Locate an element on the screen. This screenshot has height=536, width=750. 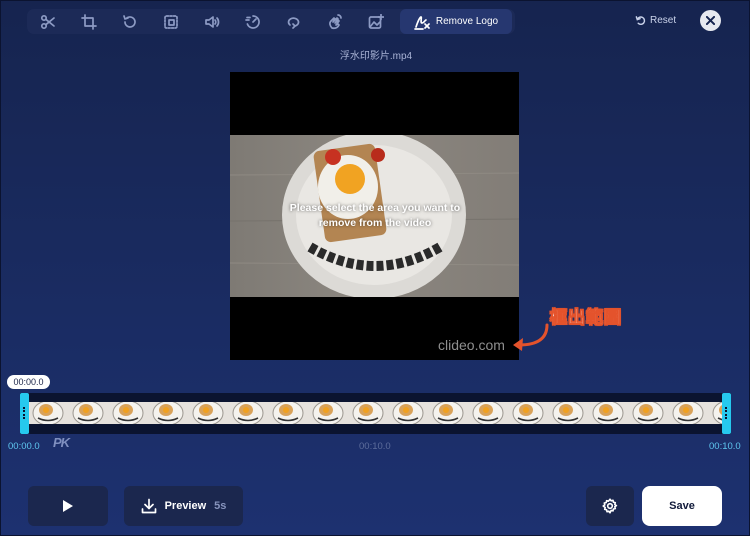
crop-icon is located at coordinates (88, 21).